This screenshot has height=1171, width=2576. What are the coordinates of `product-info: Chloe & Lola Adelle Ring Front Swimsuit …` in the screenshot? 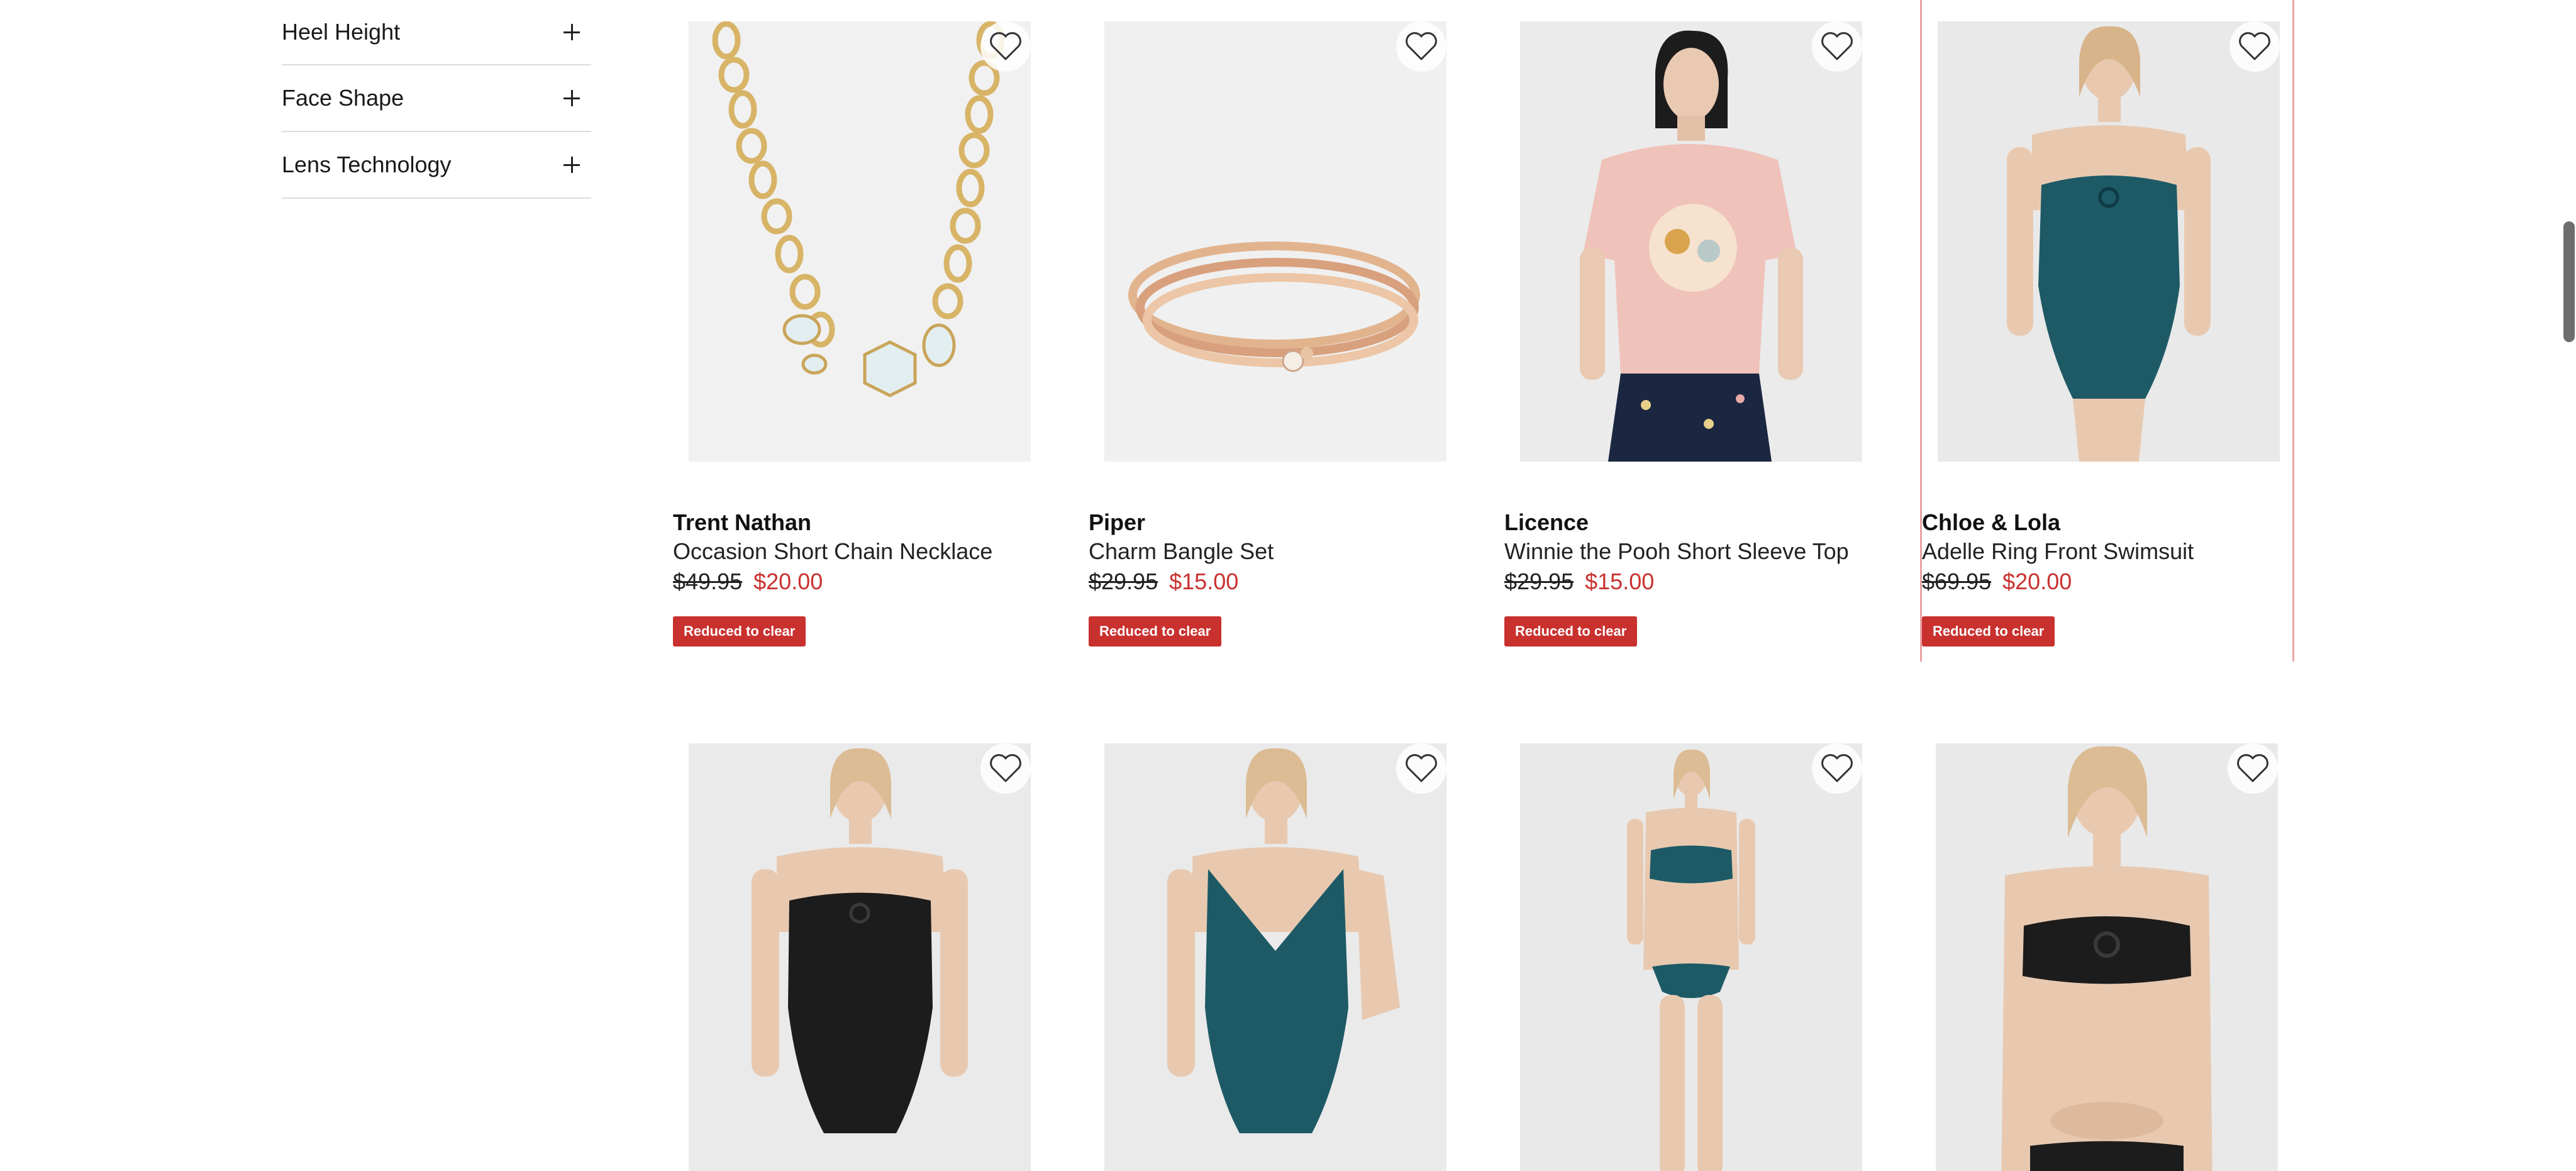 It's located at (2109, 577).